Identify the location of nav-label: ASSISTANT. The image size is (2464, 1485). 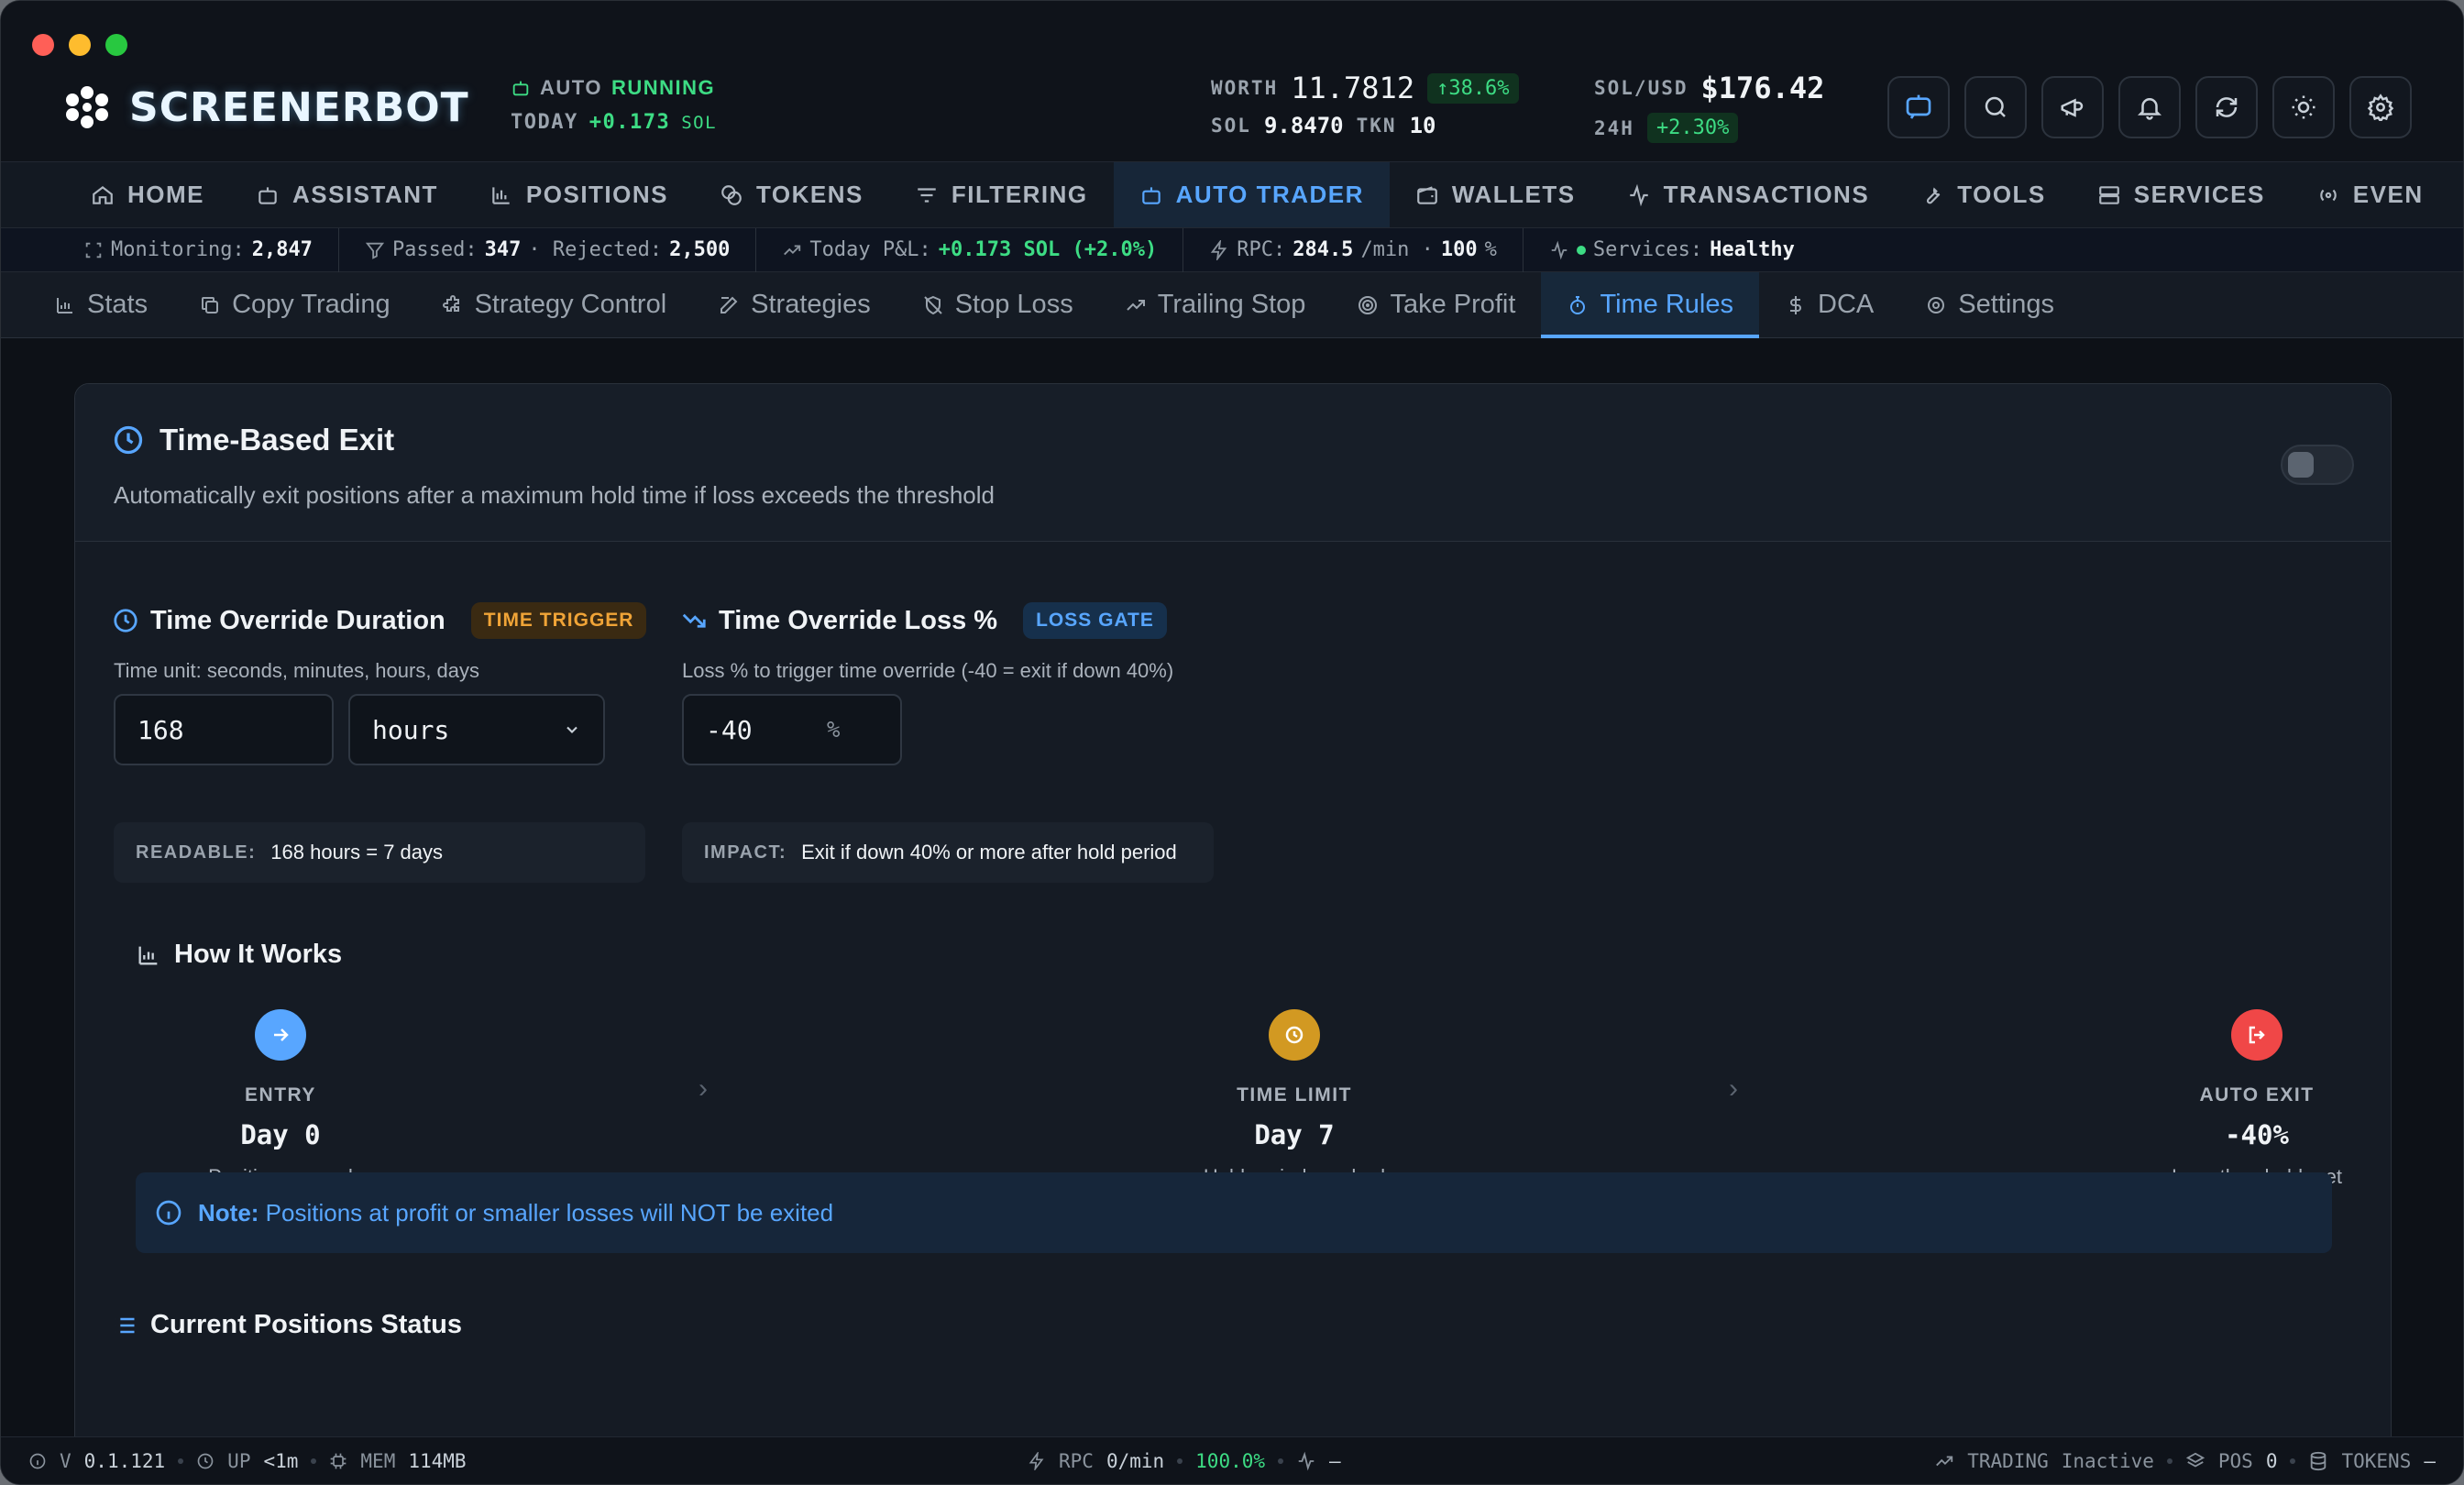
(365, 194).